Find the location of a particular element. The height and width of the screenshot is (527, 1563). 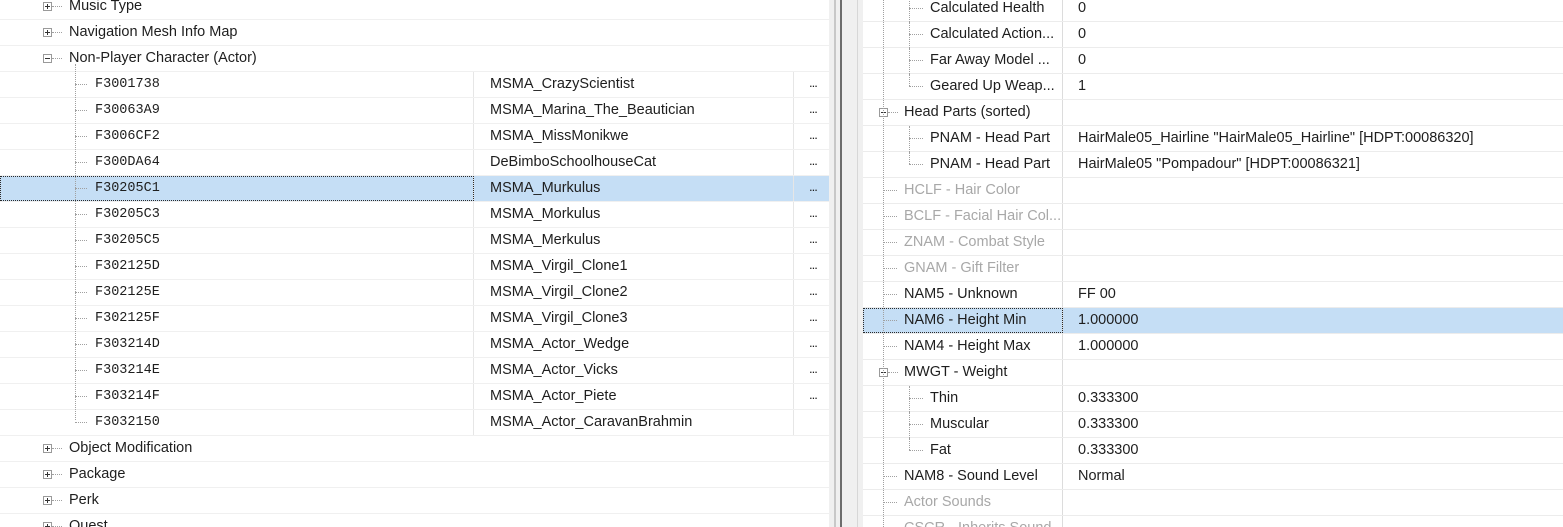

form-id-cell: F303214E is located at coordinates (237, 370).